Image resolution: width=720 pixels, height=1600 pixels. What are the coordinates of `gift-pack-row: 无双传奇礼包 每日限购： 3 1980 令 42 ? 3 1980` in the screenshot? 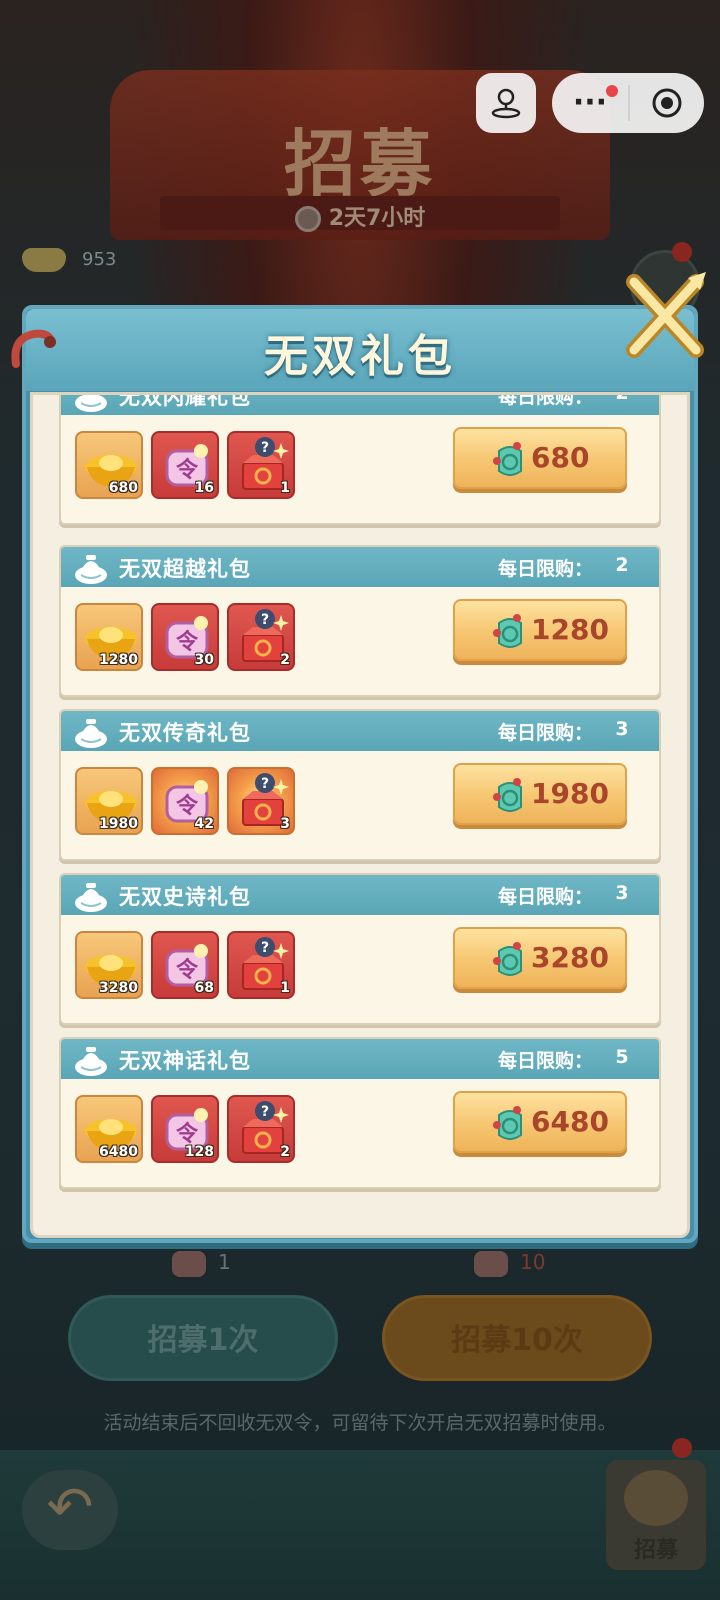 It's located at (360, 785).